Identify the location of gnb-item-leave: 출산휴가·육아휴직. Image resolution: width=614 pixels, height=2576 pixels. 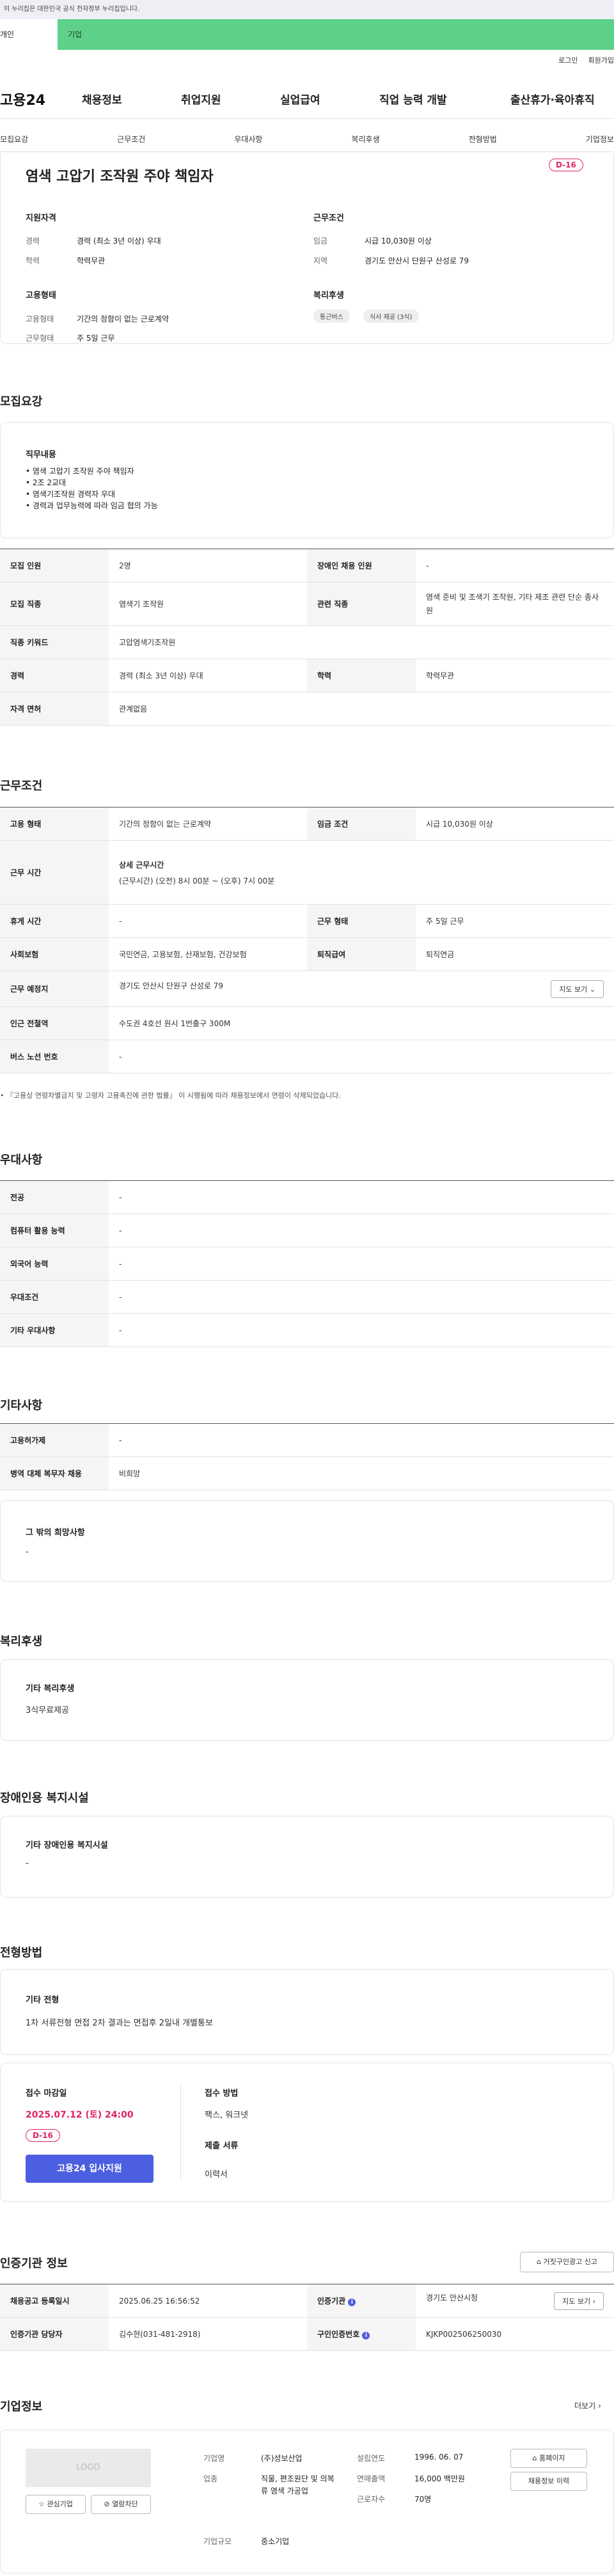
(552, 99).